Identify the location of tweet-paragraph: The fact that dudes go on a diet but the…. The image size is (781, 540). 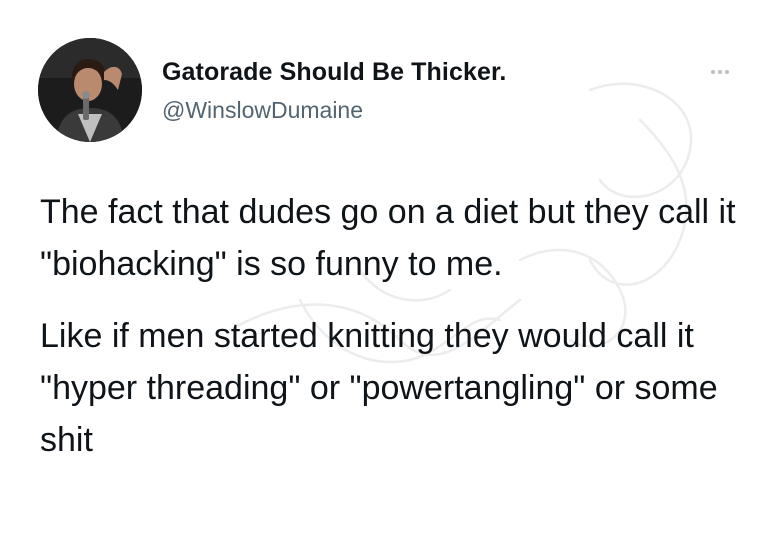
(388, 238).